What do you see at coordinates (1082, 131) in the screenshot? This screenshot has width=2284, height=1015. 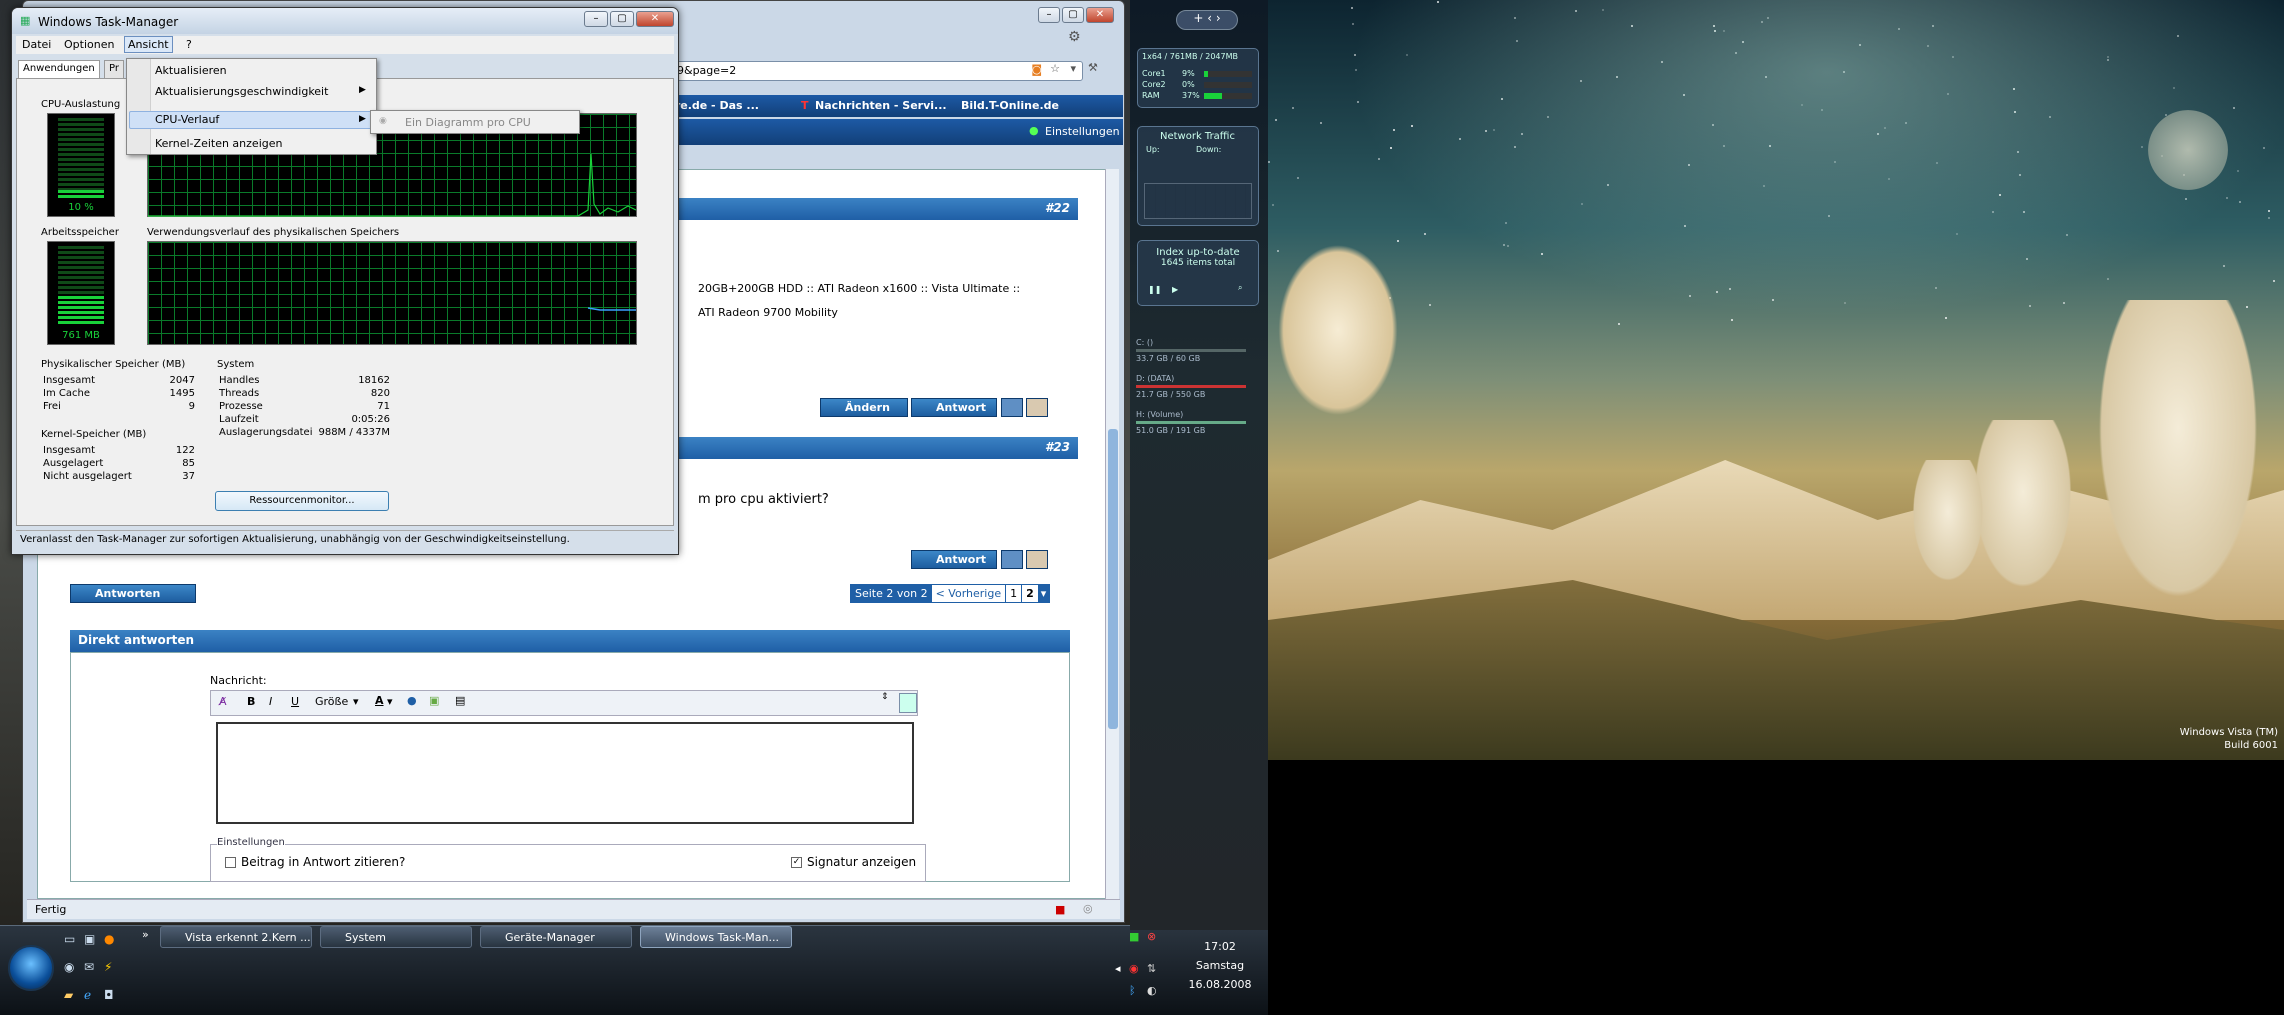 I see `settings-link: Einstellungen` at bounding box center [1082, 131].